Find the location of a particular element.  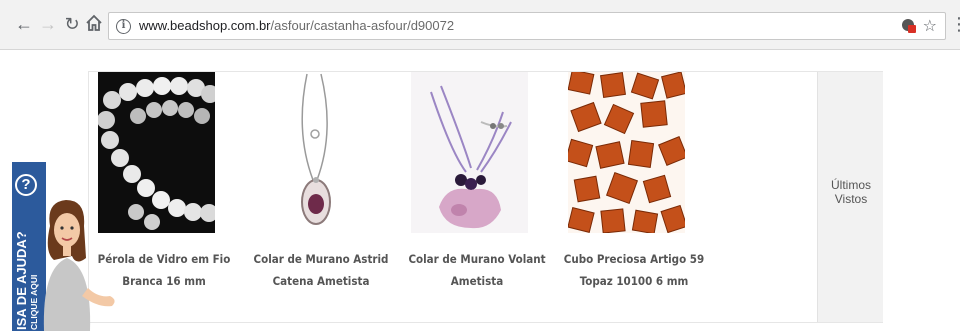

help-text-line1: ISA DE AJUDA? is located at coordinates (21, 280).